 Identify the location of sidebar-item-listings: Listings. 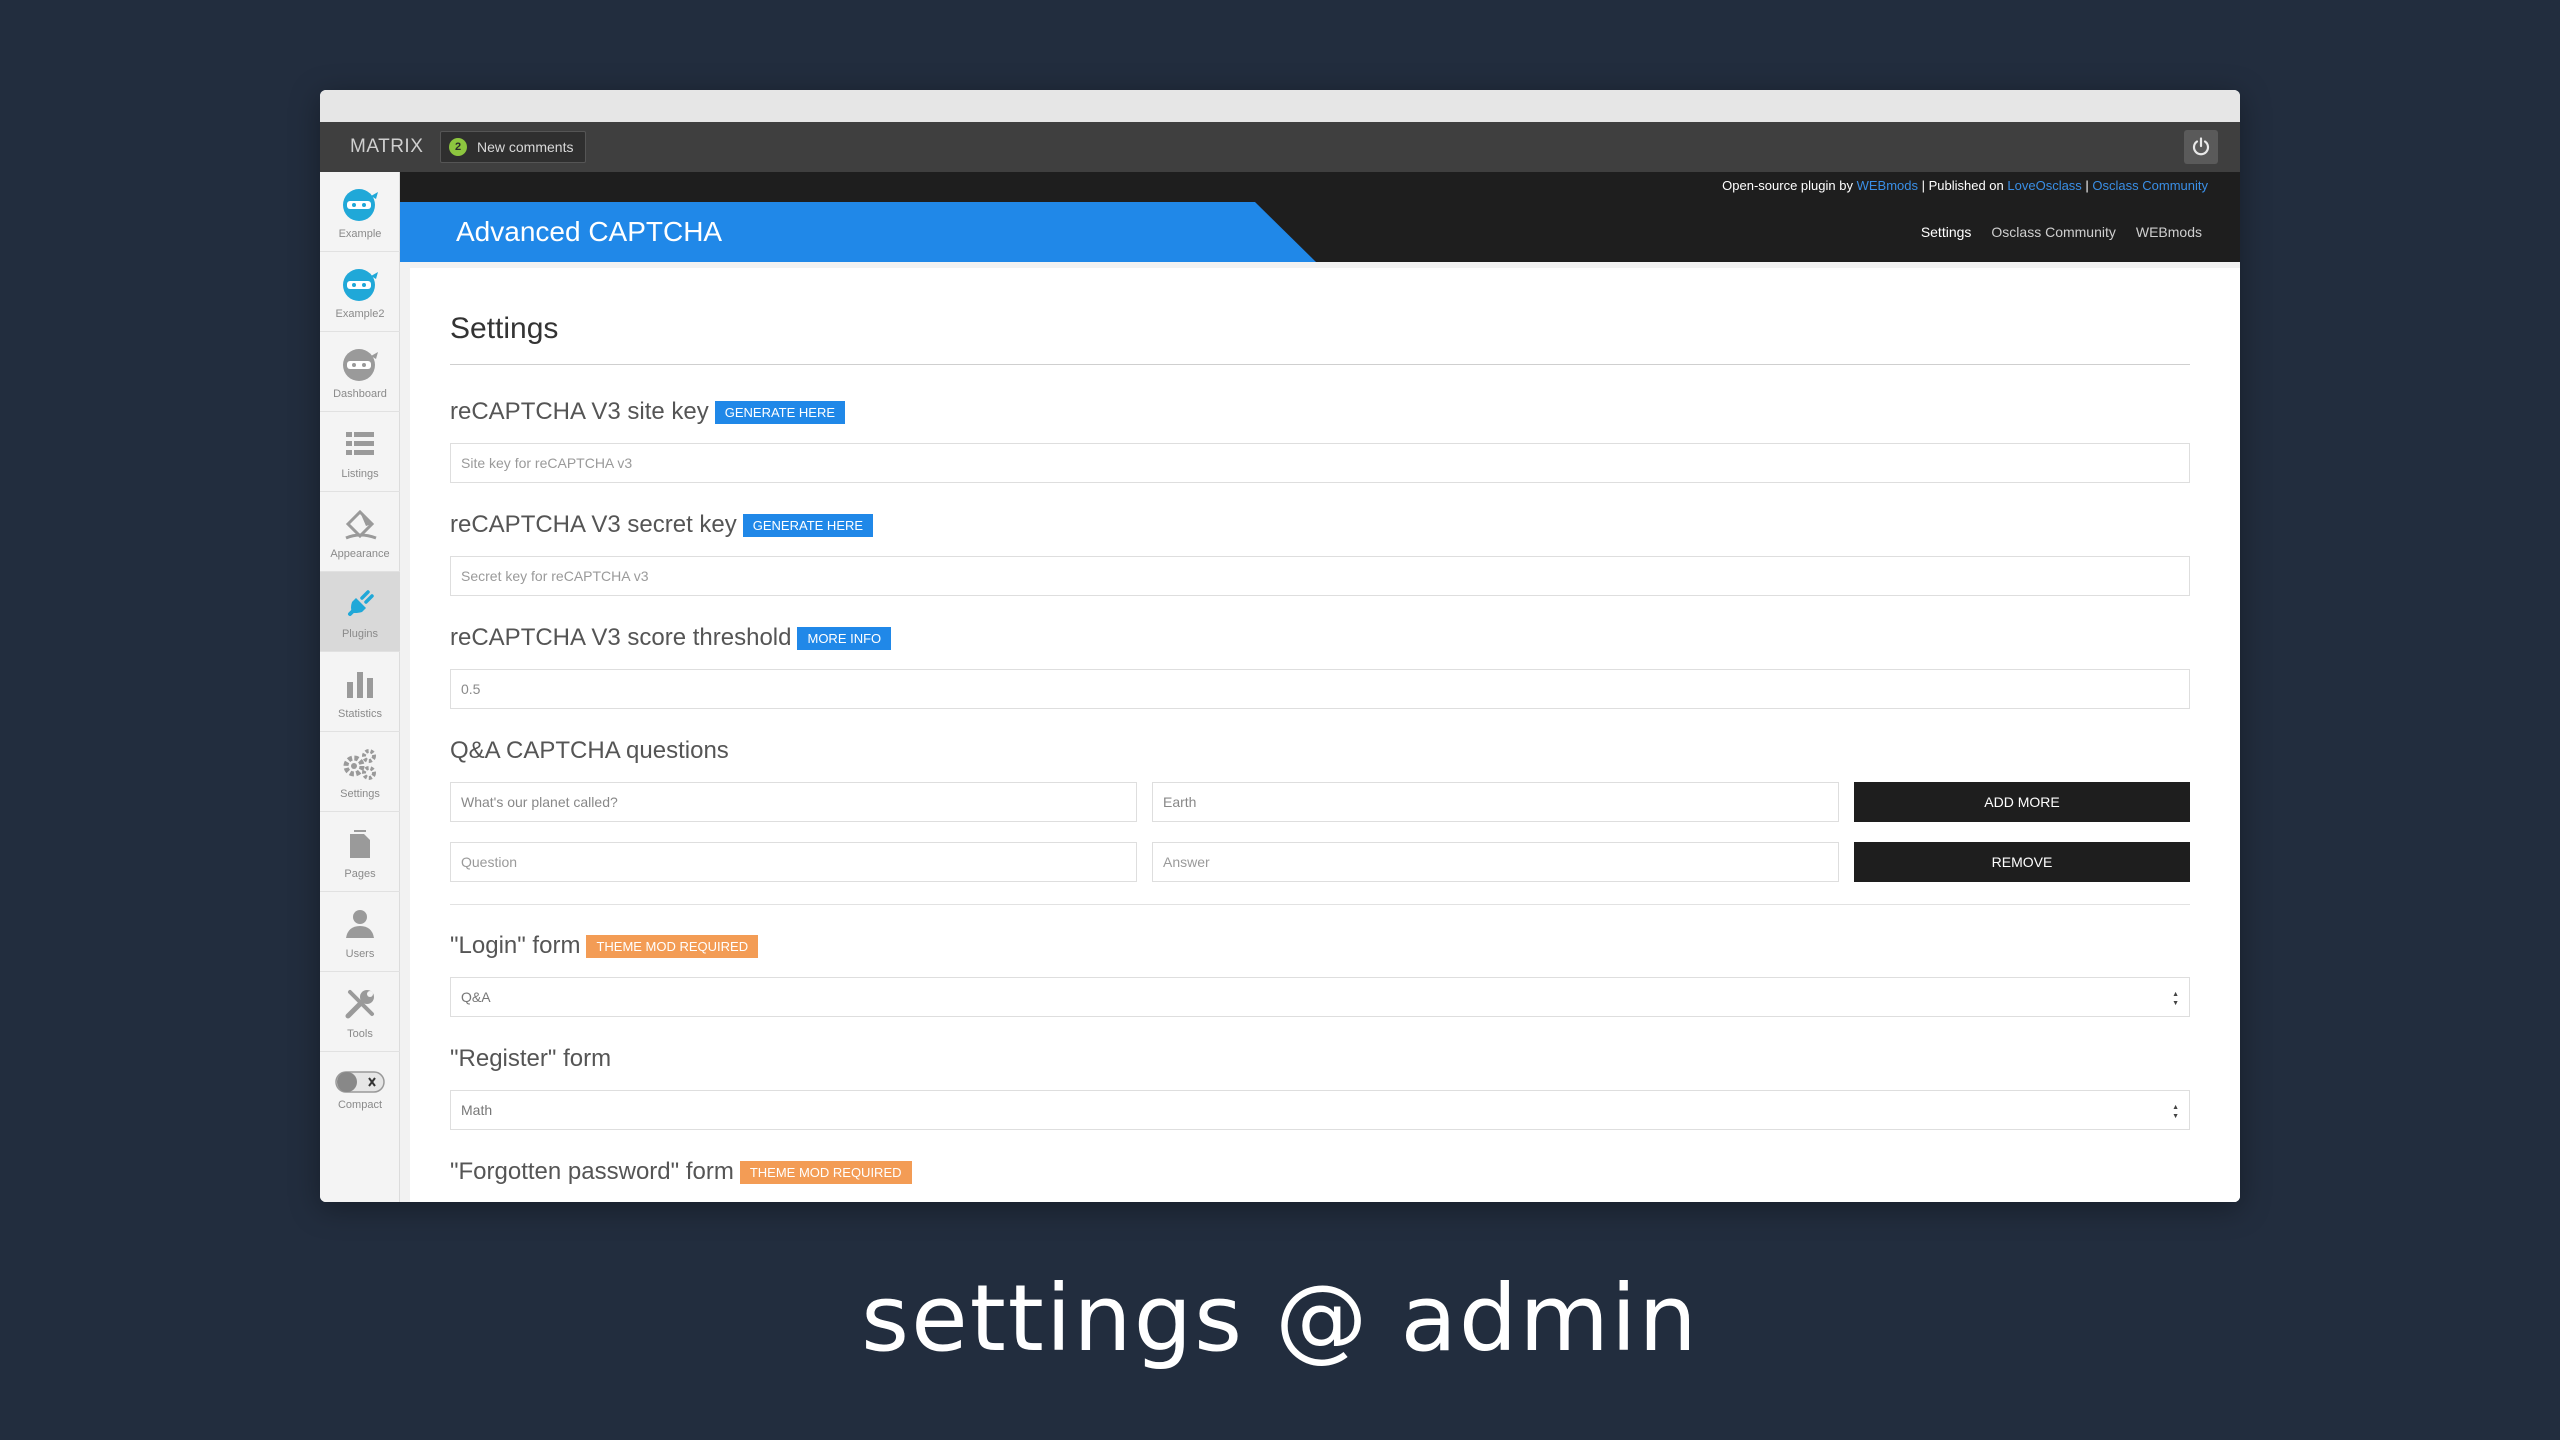
(360, 452).